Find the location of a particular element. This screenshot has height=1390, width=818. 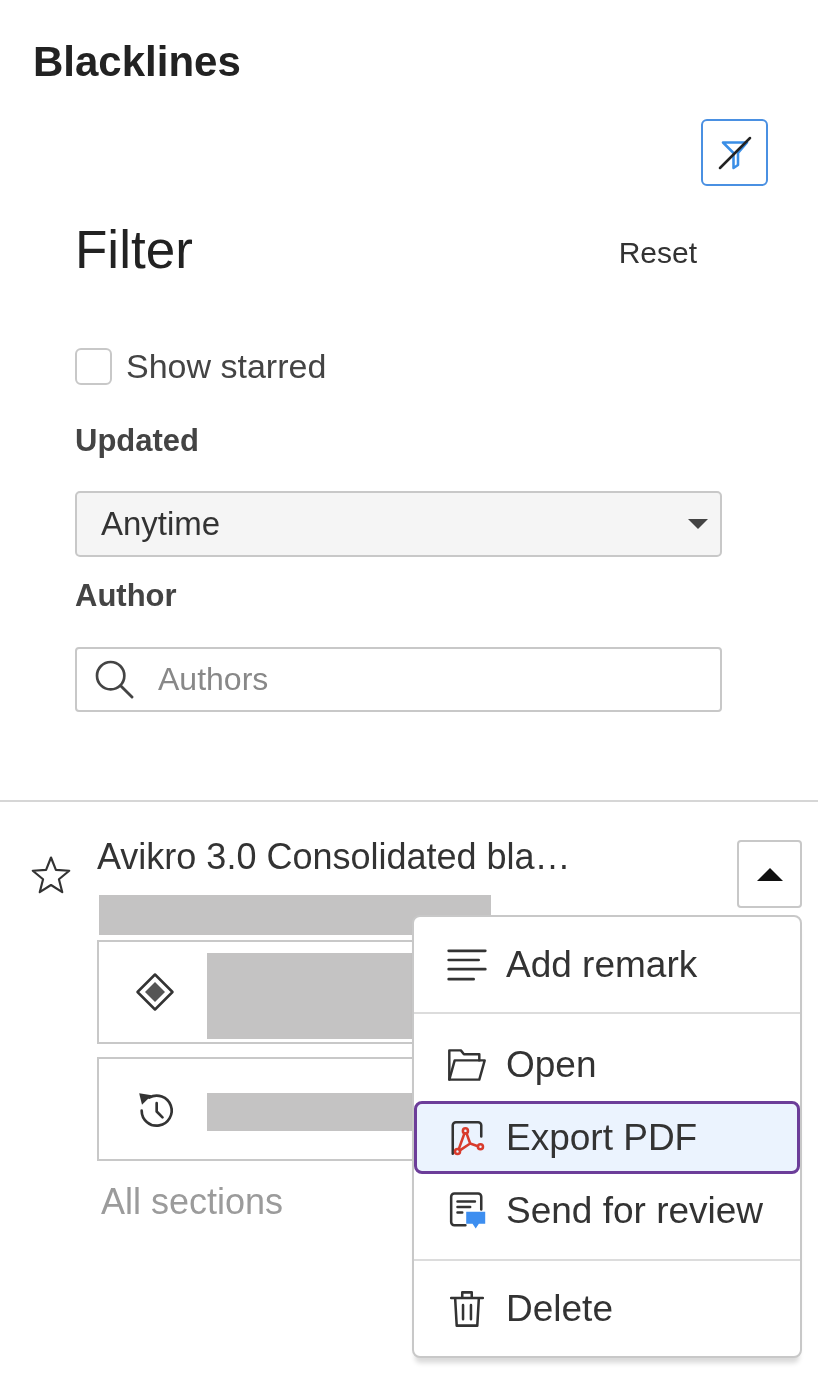

diamond-icon is located at coordinates (155, 992).